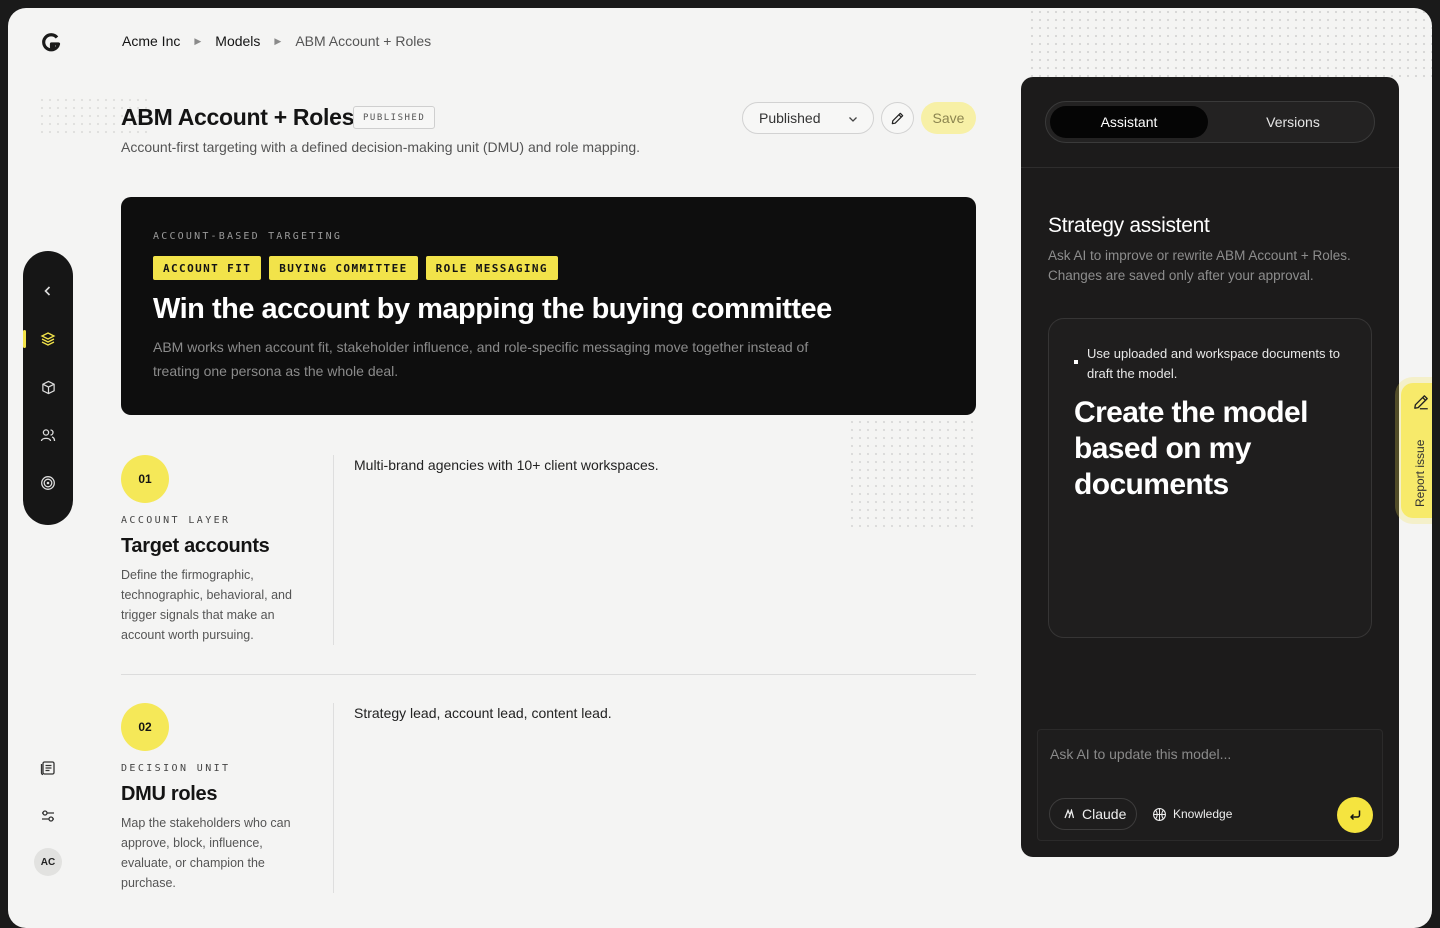 The width and height of the screenshot is (1440, 928). Describe the element at coordinates (1104, 814) in the screenshot. I see `model-selector-label: Claude` at that location.